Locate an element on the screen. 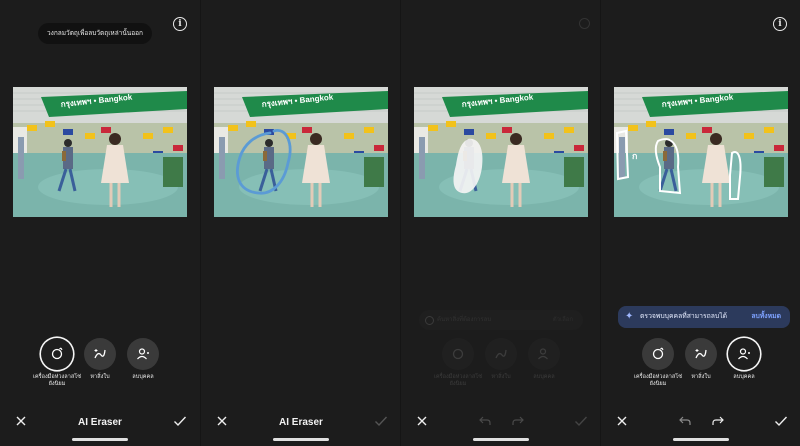  photo-canvas: ก is located at coordinates (701, 152).